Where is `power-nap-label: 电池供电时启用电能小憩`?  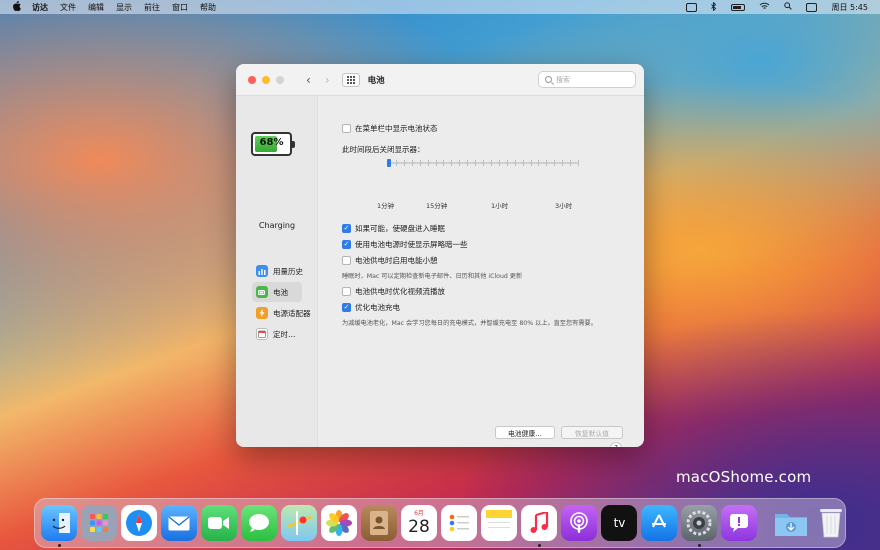 power-nap-label: 电池供电时启用电能小憩 is located at coordinates (396, 260).